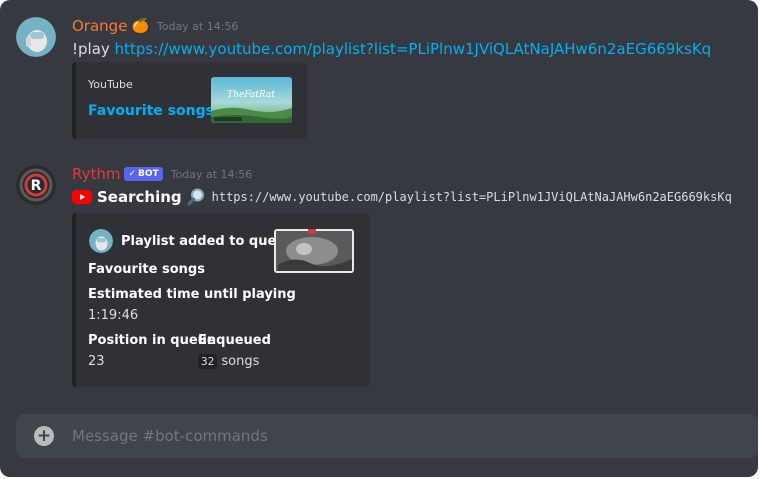 The height and width of the screenshot is (479, 760). Describe the element at coordinates (155, 26) in the screenshot. I see `message-header: Orange 🍊 Today at 14:56` at that location.